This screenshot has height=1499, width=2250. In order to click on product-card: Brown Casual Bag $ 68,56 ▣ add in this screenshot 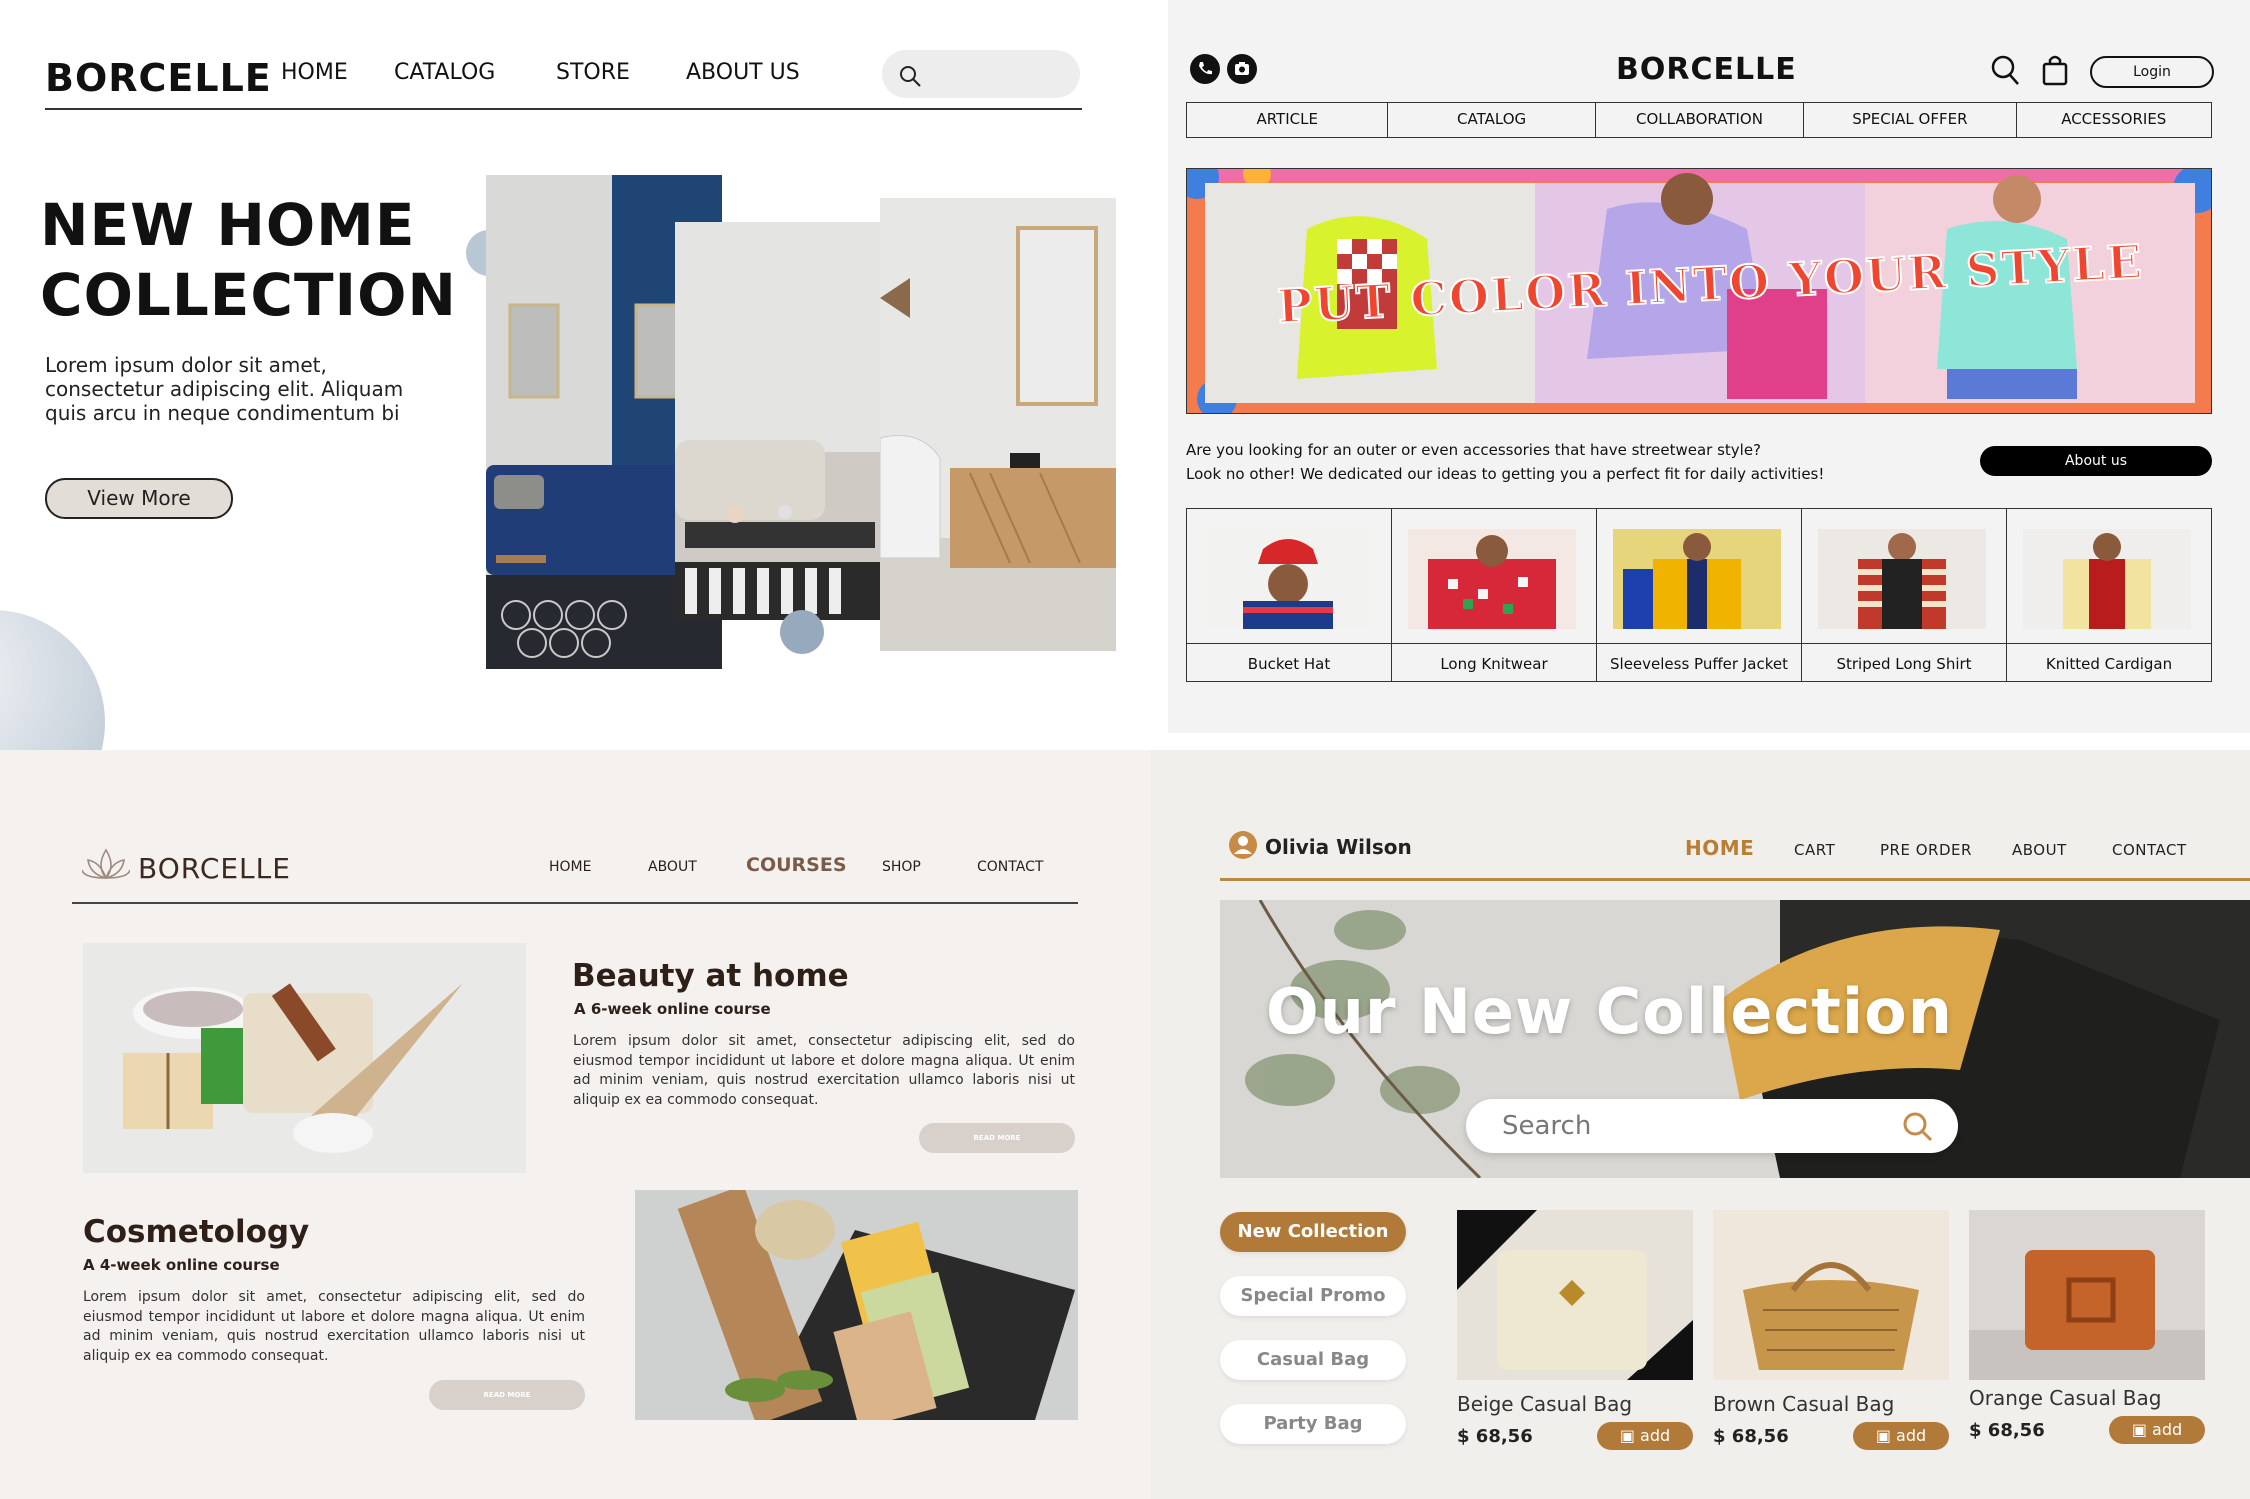, I will do `click(1831, 1330)`.